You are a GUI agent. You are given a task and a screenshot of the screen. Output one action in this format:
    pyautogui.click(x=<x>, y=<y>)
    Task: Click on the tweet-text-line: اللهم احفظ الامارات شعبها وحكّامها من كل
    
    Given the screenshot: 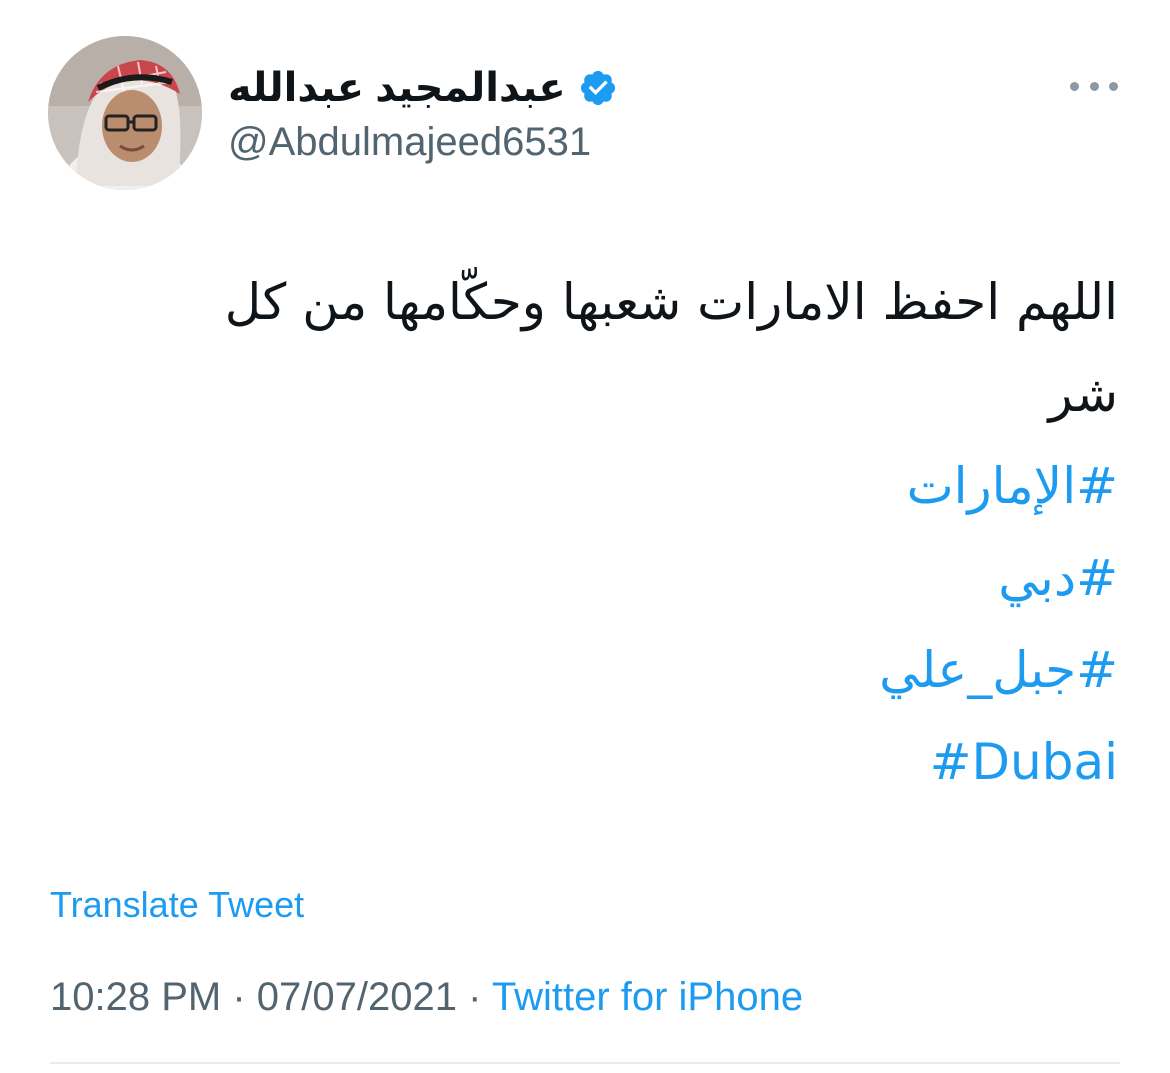 What is the action you would take?
    pyautogui.click(x=671, y=302)
    